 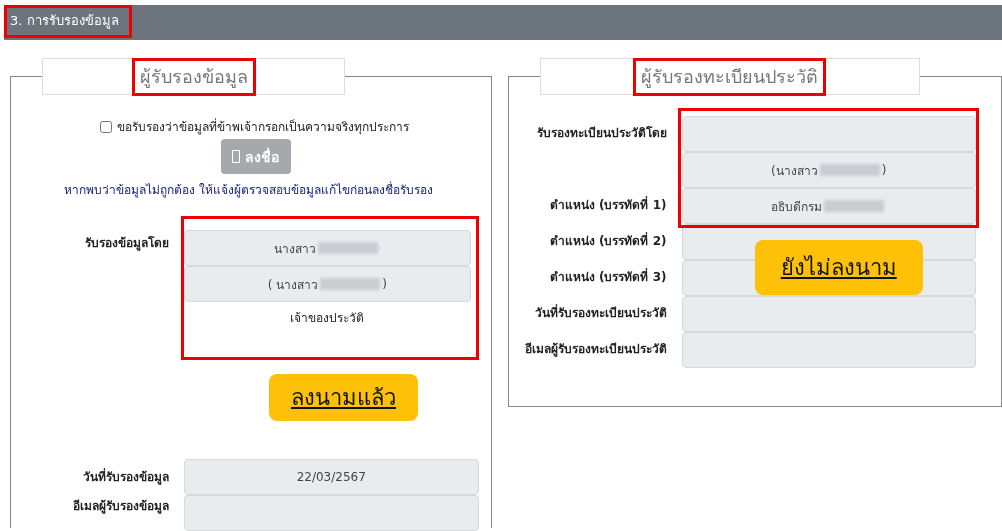 I want to click on status-badge: ลงนามแล้ว, so click(x=343, y=397).